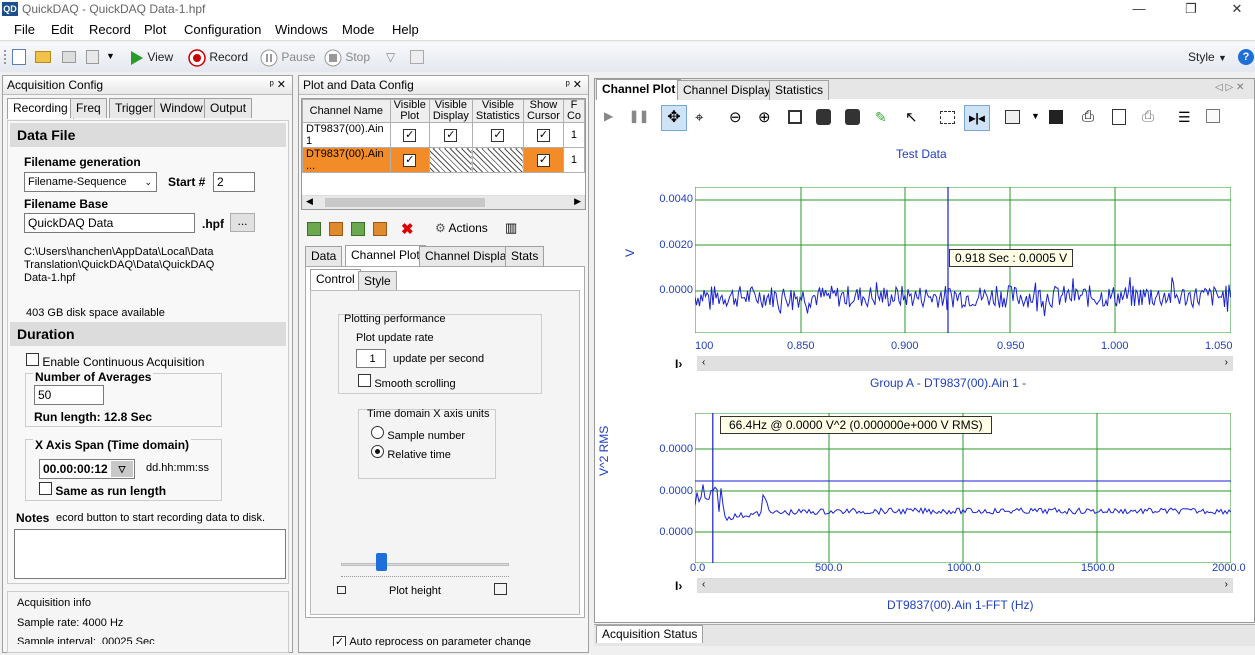 The height and width of the screenshot is (655, 1255). What do you see at coordinates (43, 57) in the screenshot?
I see `open-folder-icon` at bounding box center [43, 57].